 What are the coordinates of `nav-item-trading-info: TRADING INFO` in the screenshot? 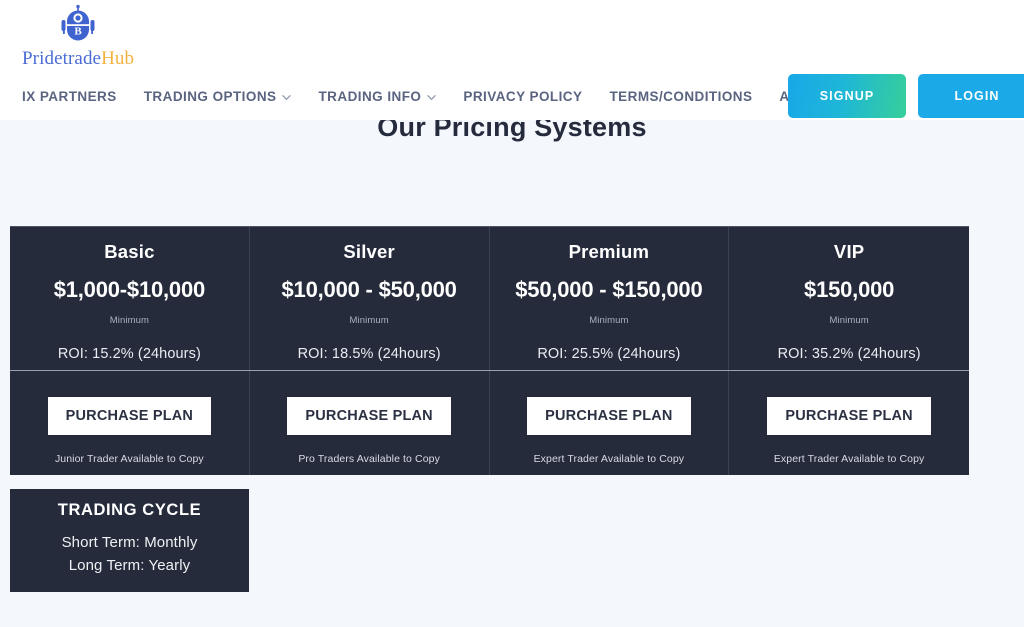 It's located at (377, 96).